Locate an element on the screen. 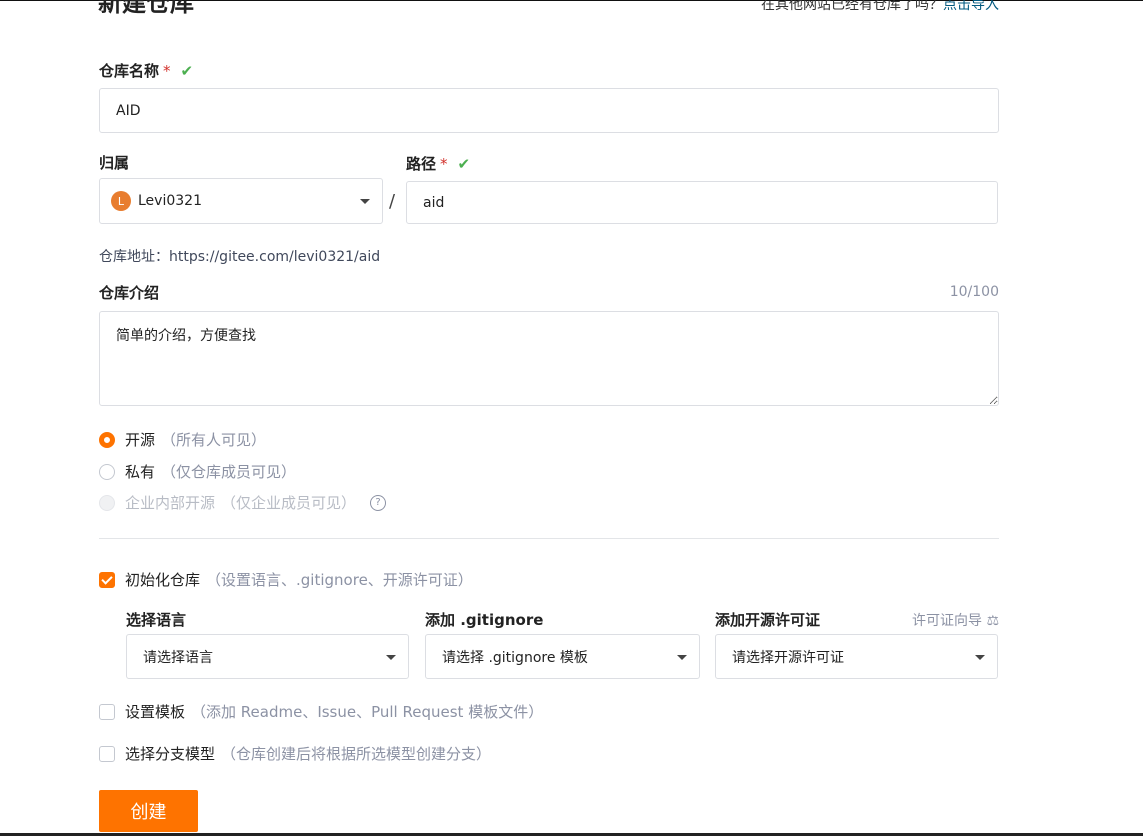 Image resolution: width=1143 pixels, height=836 pixels. repo-name-input: AID is located at coordinates (549, 110).